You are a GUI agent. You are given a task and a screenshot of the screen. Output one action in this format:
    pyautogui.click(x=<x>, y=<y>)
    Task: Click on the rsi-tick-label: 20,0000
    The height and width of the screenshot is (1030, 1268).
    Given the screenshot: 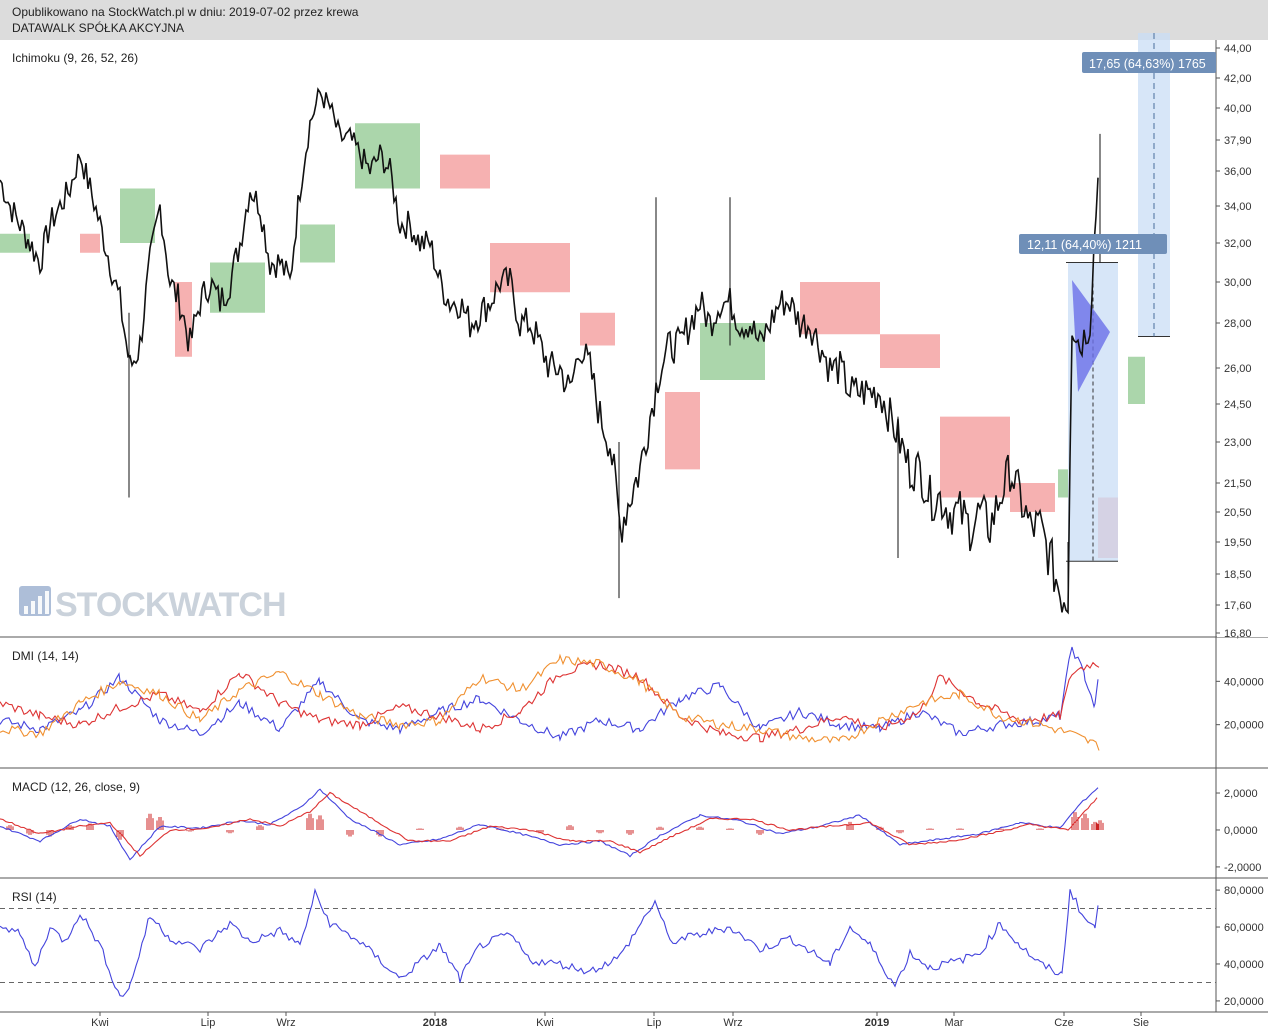 What is the action you would take?
    pyautogui.click(x=1244, y=1002)
    